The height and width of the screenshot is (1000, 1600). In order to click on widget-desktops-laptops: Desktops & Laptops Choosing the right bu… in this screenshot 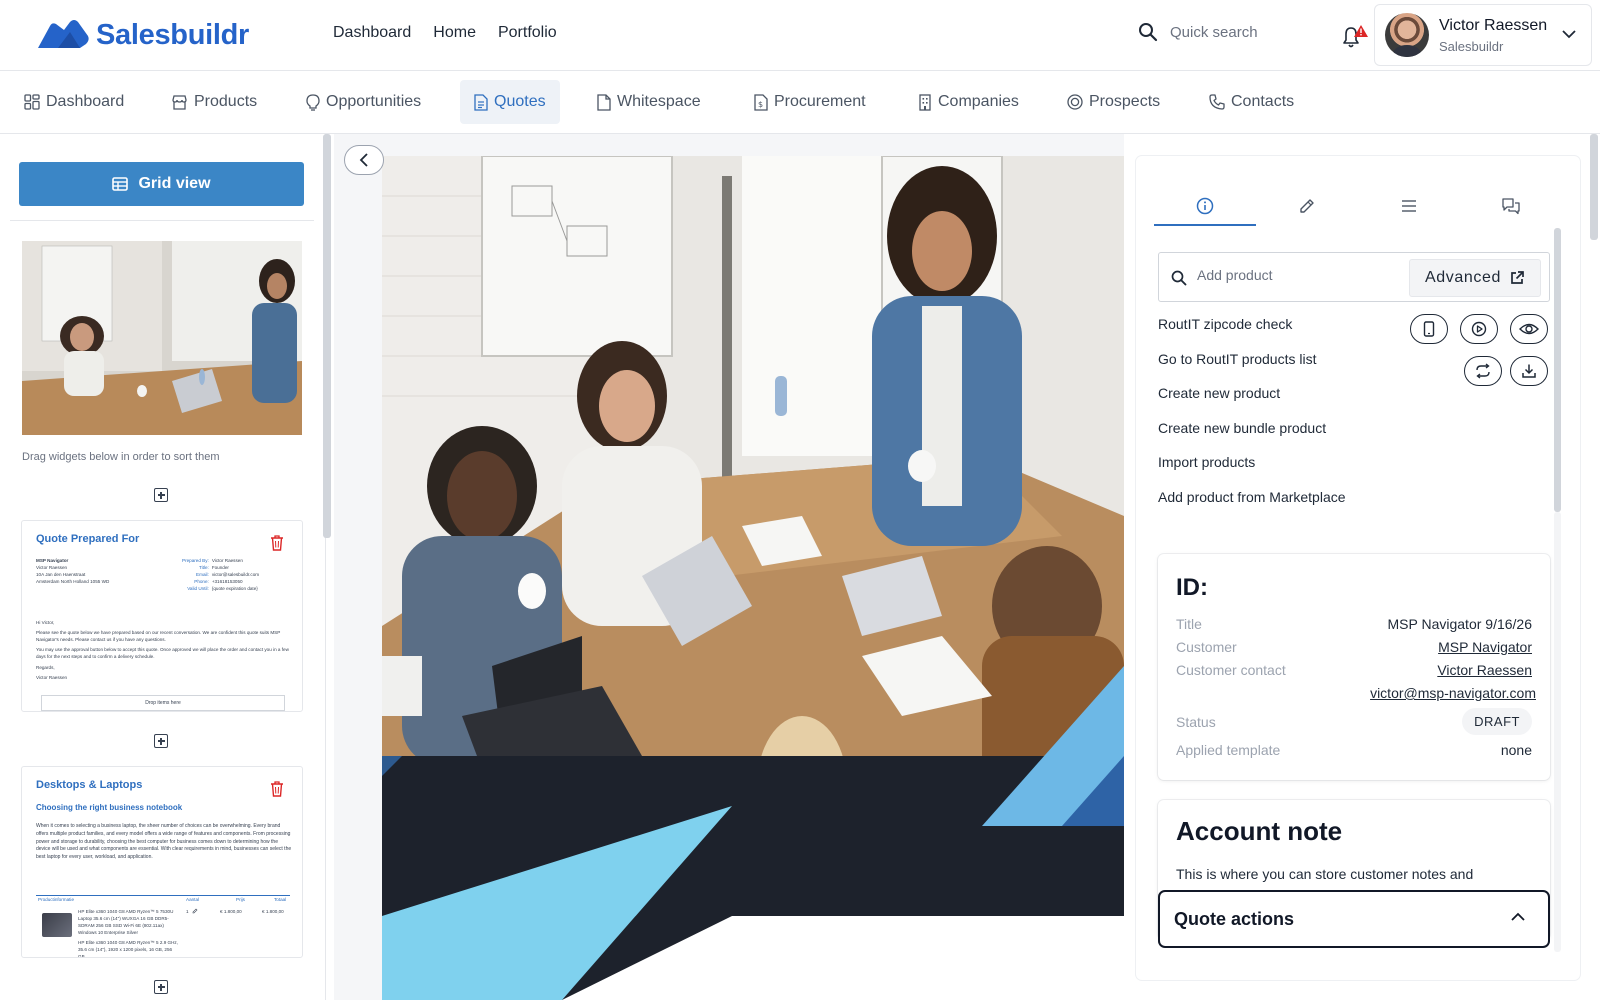, I will do `click(162, 862)`.